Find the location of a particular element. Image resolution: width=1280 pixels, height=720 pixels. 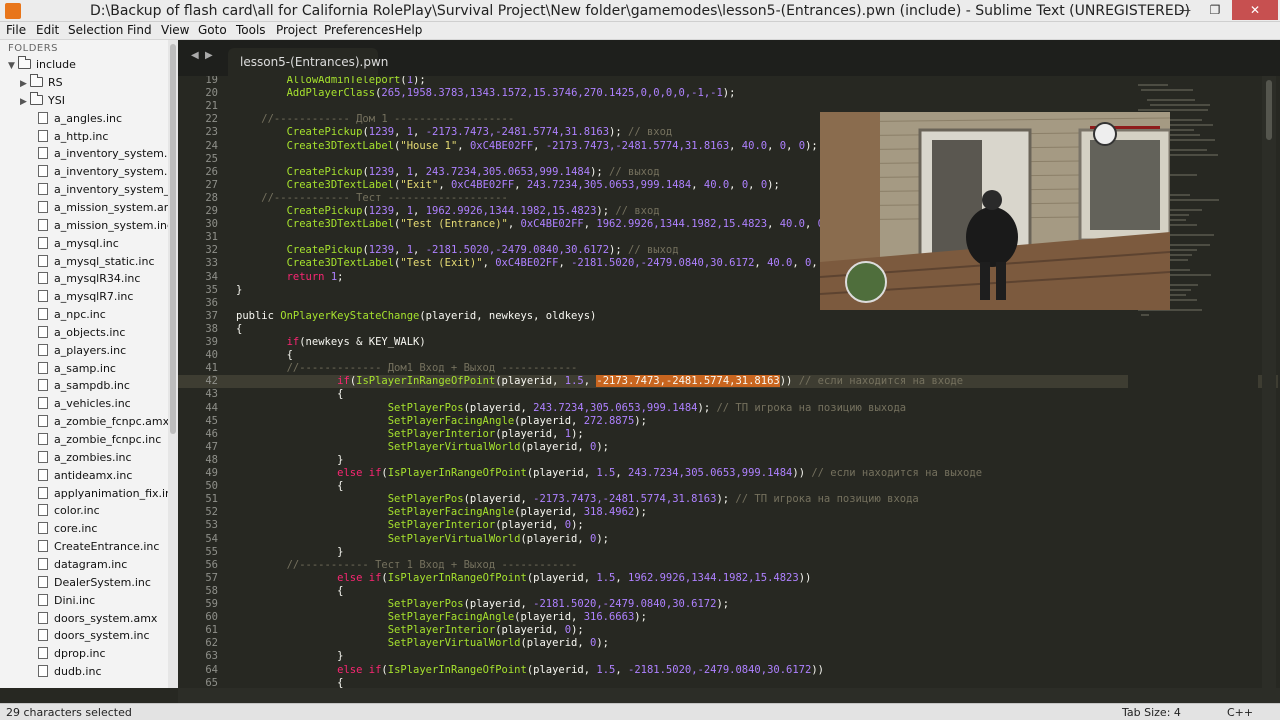

folder-item: ▶ YSI is located at coordinates (42, 101).